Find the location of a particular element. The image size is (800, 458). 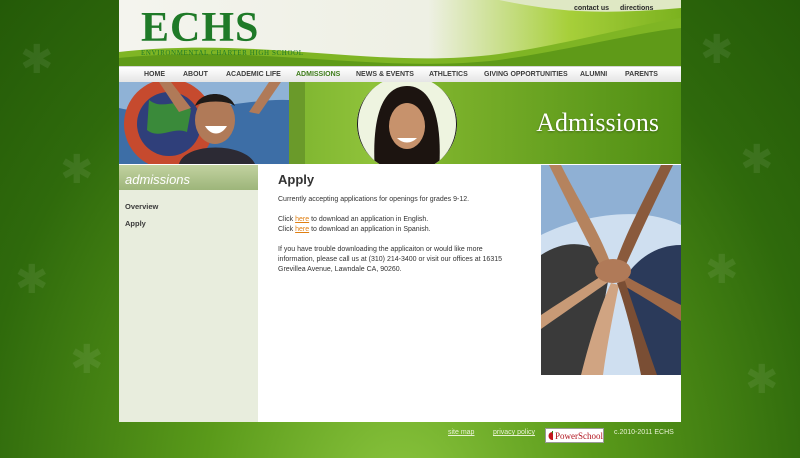

copyright-text: c.2010-2011 ECHS is located at coordinates (644, 432).